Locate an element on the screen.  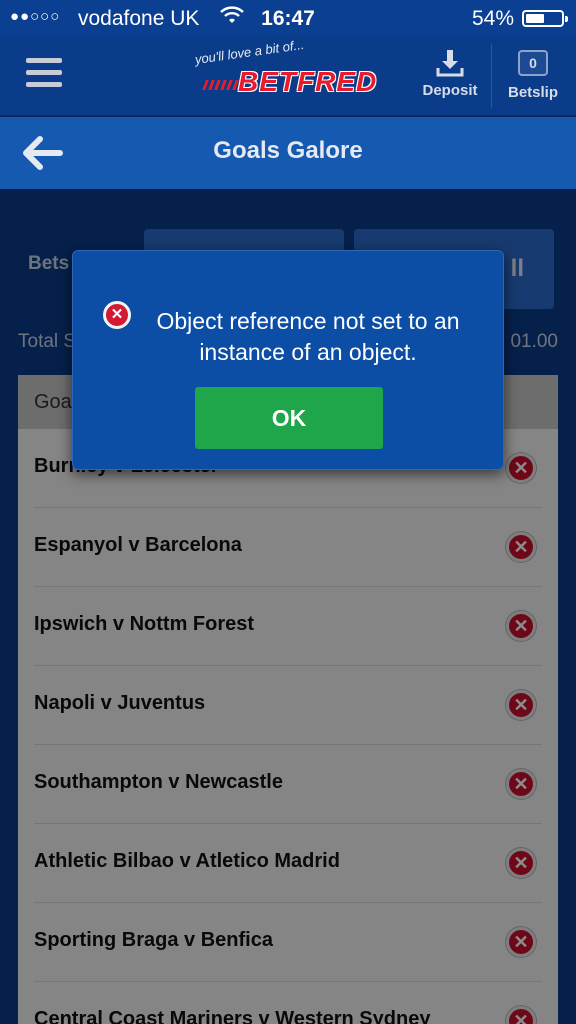
status-bar: ●●○○○ vodafone UK 16:47 54% is located at coordinates (288, 18).